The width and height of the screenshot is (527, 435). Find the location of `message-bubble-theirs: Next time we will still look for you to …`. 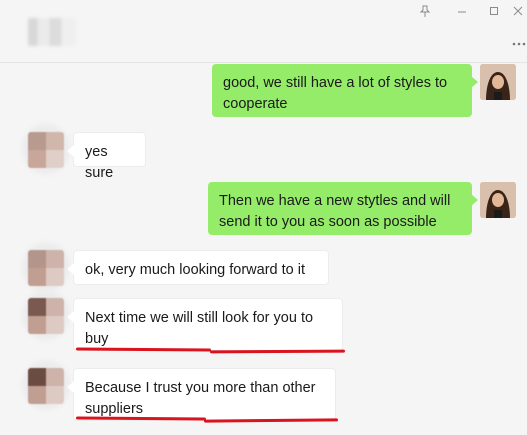

message-bubble-theirs: Next time we will still look for you to … is located at coordinates (205, 324).